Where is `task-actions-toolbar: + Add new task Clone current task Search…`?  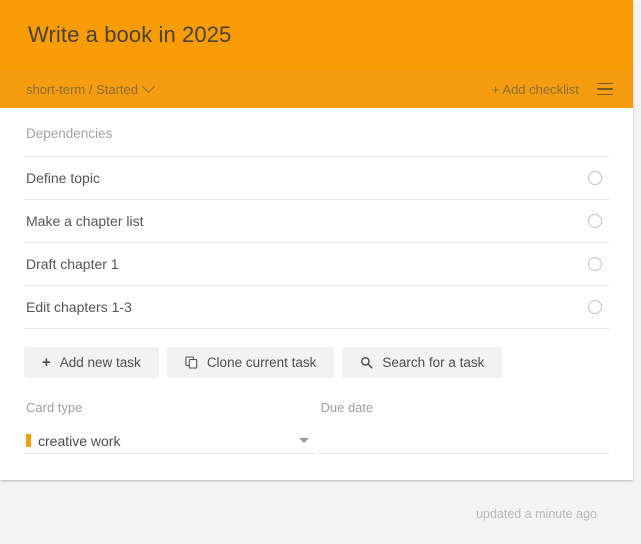 task-actions-toolbar: + Add new task Clone current task Search… is located at coordinates (316, 353).